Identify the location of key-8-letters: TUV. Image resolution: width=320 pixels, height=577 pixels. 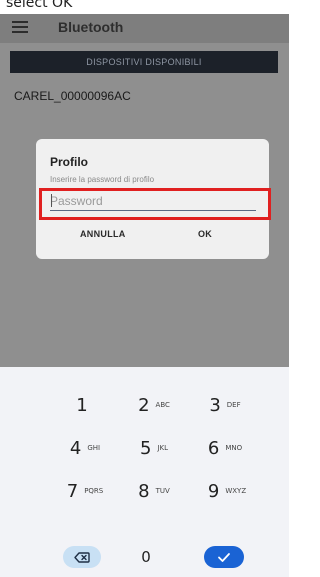
(162, 491).